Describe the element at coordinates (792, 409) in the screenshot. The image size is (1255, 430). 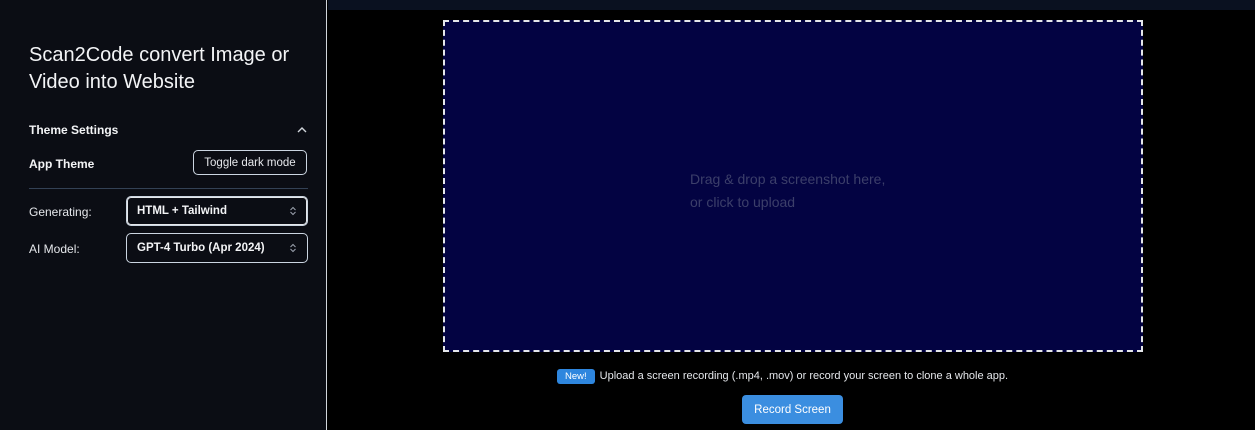
I see `record-screen-button: Record Screen` at that location.